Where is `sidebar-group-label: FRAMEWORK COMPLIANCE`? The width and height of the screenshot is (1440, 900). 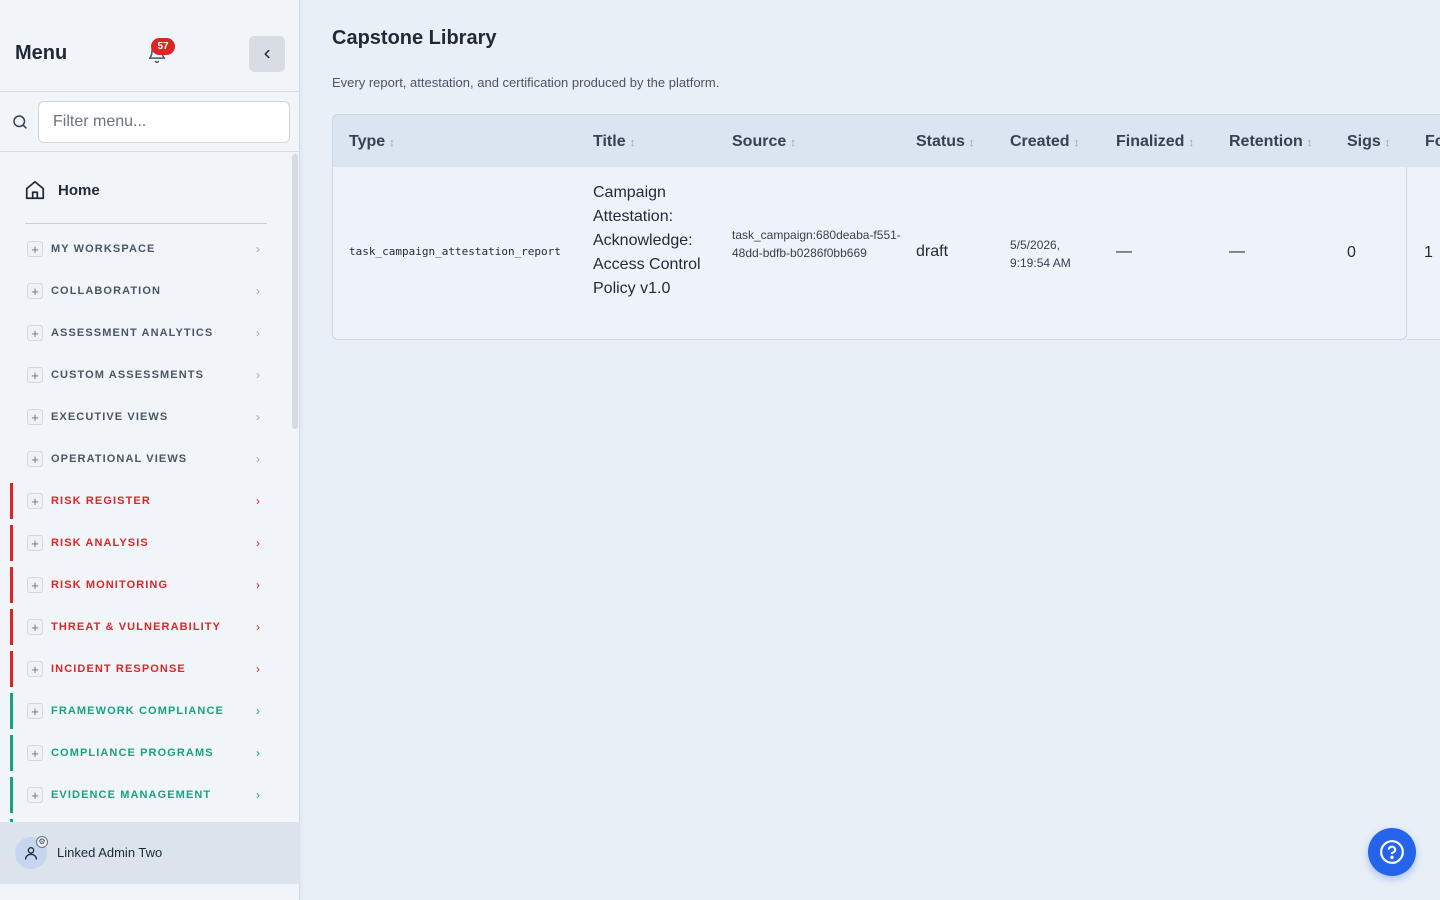
sidebar-group-label: FRAMEWORK COMPLIANCE is located at coordinates (137, 711).